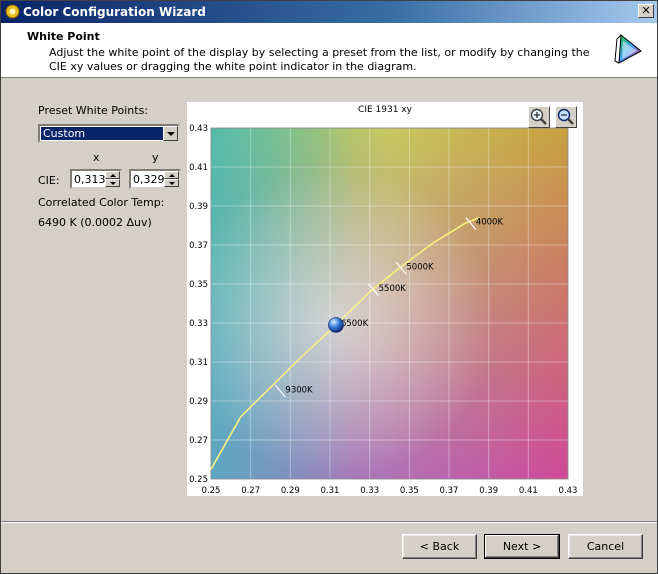  Describe the element at coordinates (355, 324) in the screenshot. I see `temperature-label: 6500K` at that location.